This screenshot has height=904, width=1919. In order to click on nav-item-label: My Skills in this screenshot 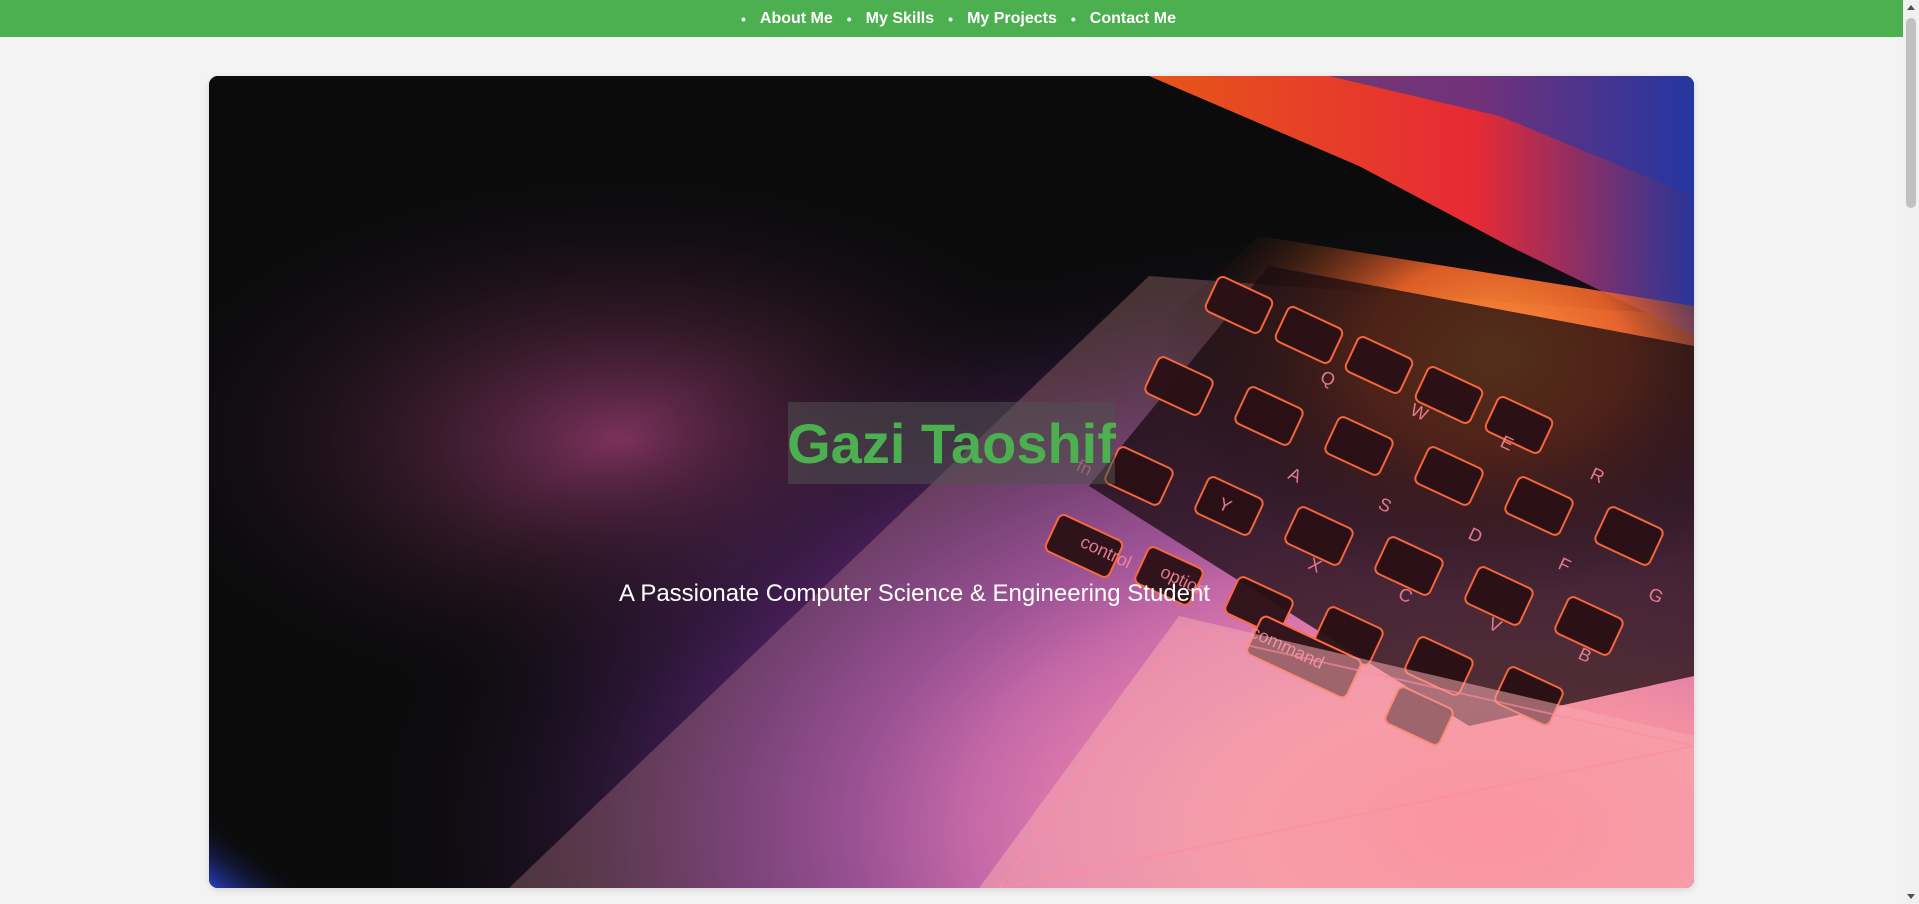, I will do `click(900, 19)`.